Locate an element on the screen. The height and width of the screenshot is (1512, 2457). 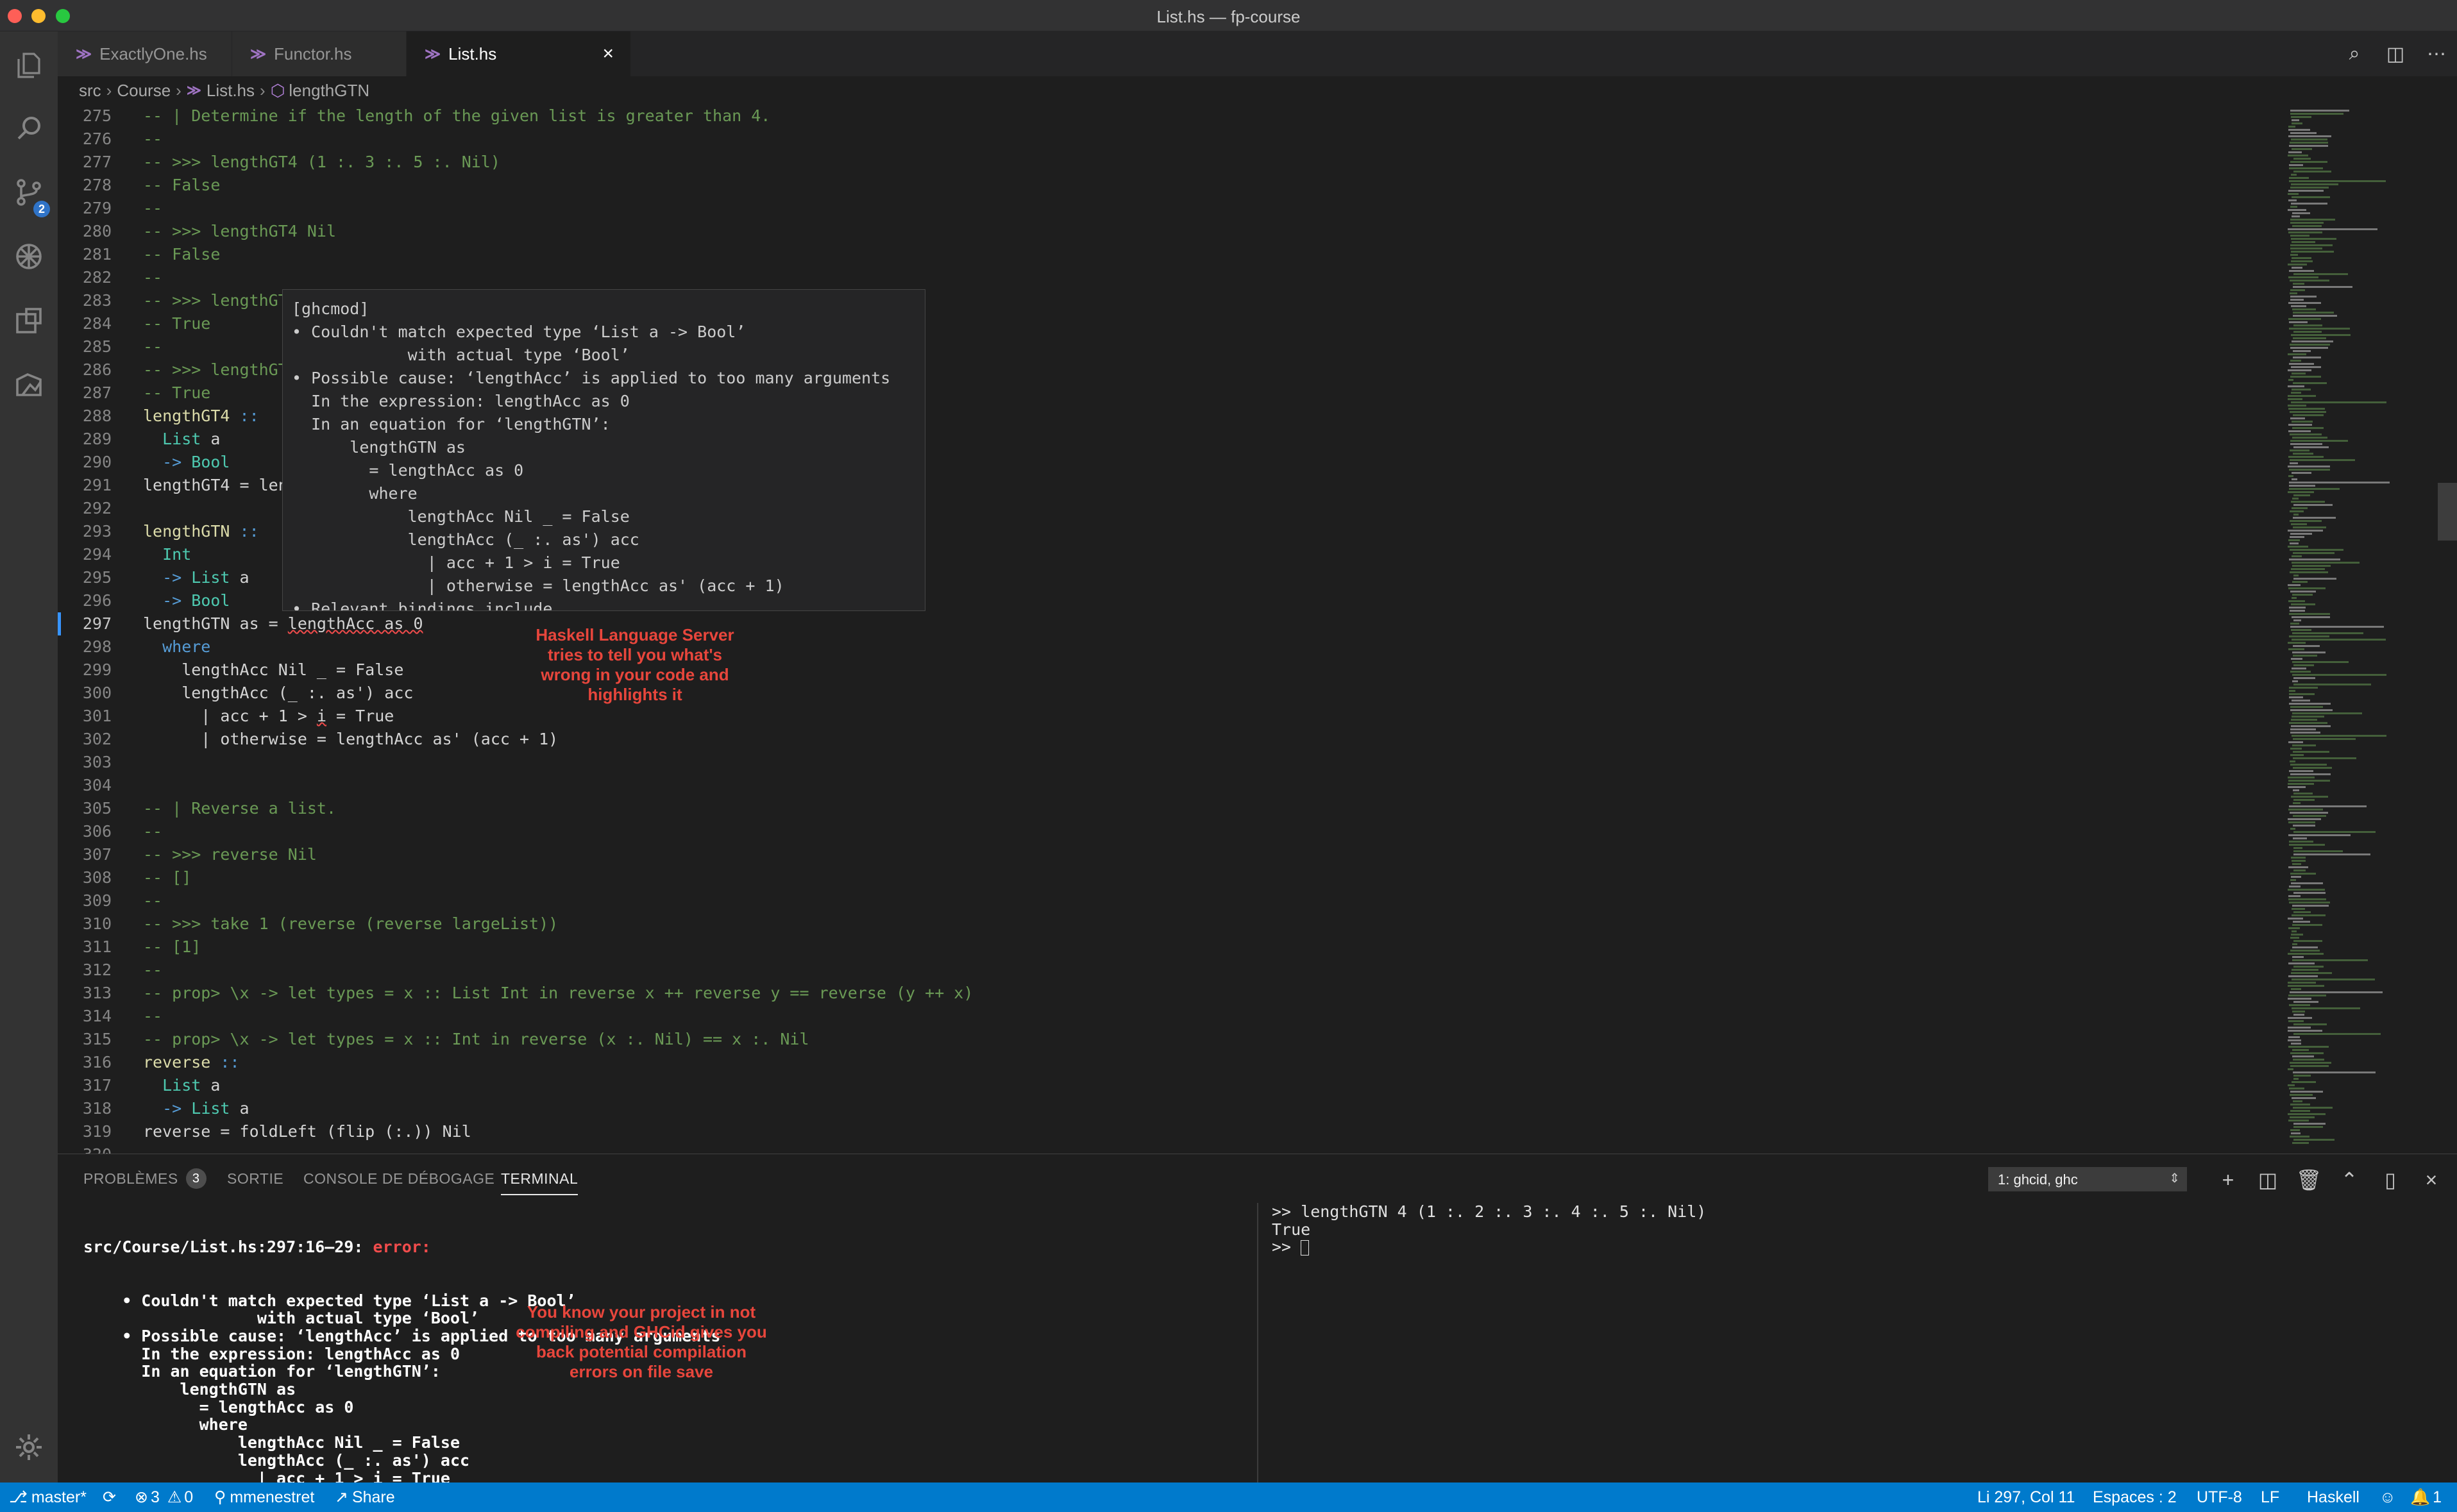
breadcrumb-src: src is located at coordinates (90, 91).